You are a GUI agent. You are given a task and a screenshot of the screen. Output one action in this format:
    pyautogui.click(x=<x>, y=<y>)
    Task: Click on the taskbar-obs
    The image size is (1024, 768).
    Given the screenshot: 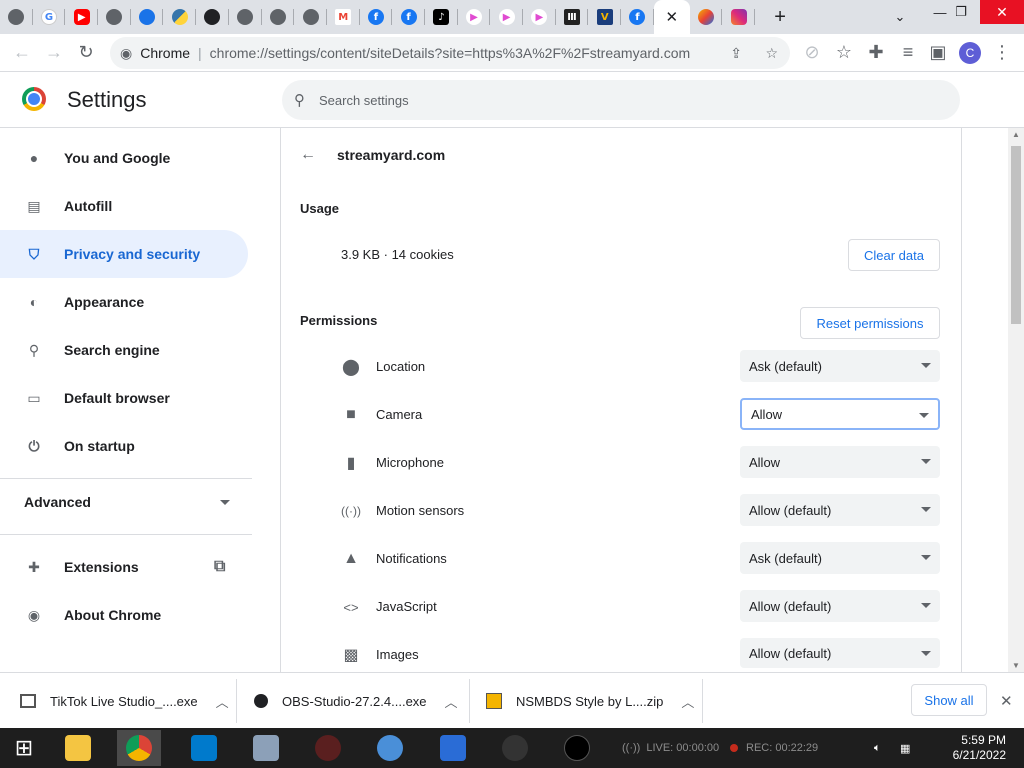 What is the action you would take?
    pyautogui.click(x=515, y=748)
    